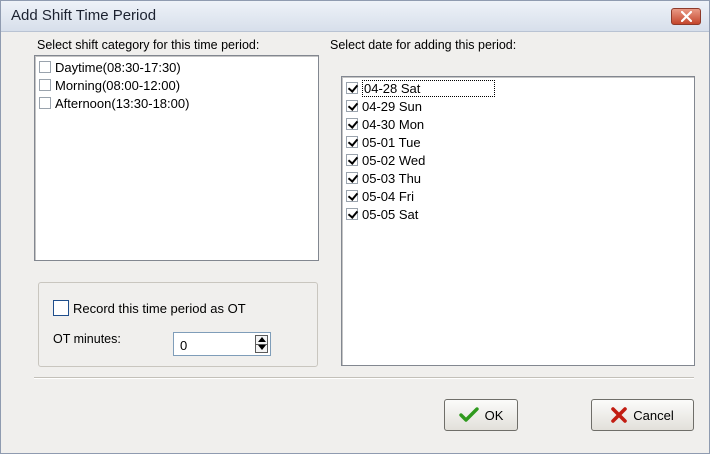 This screenshot has width=716, height=456. What do you see at coordinates (261, 348) in the screenshot?
I see `spin-down-button` at bounding box center [261, 348].